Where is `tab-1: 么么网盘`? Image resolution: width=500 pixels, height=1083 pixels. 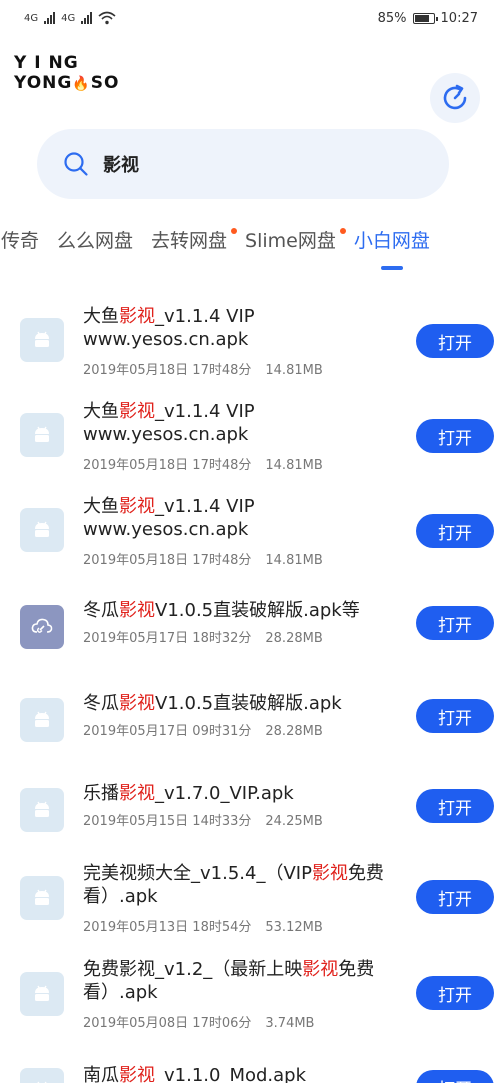
tab-1: 么么网盘 is located at coordinates (95, 241).